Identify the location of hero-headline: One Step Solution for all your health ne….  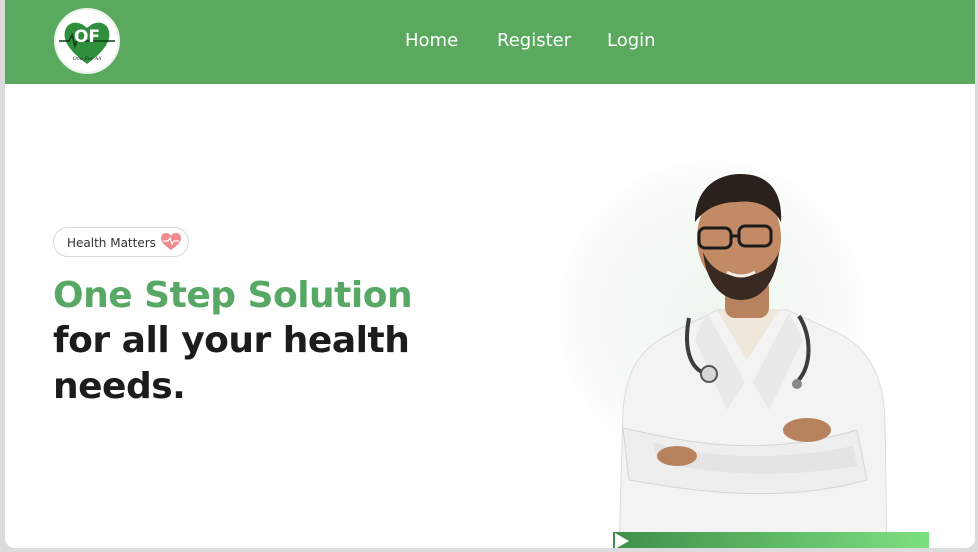
(233, 342).